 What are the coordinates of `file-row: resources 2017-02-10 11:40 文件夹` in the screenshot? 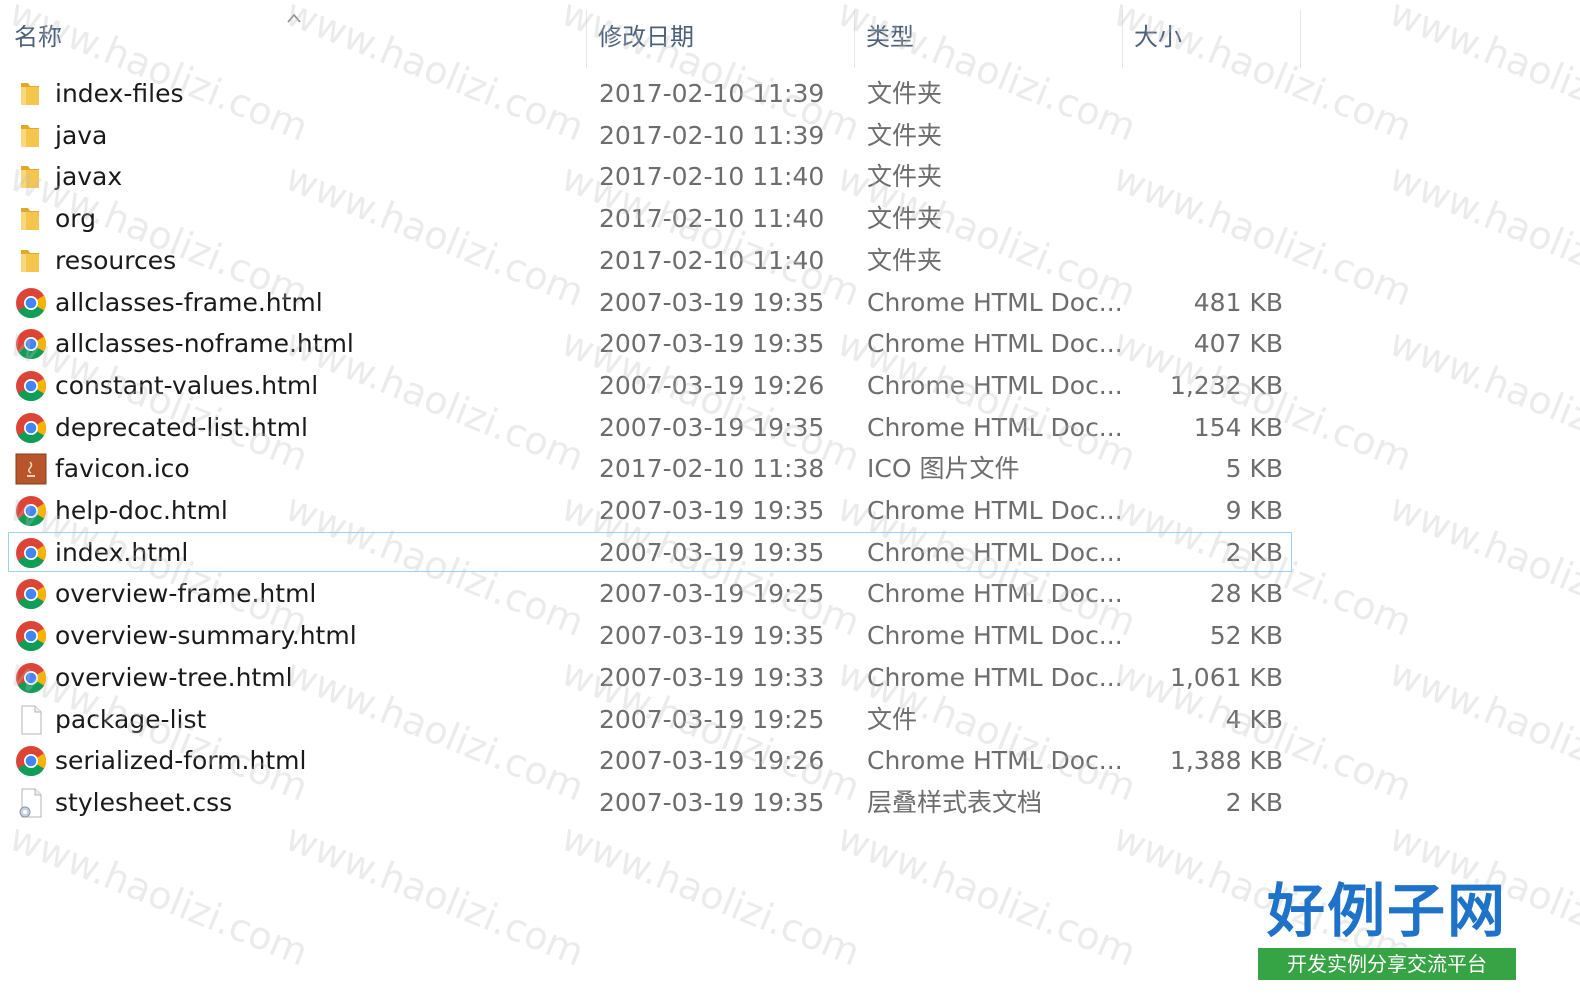 It's located at (650, 260).